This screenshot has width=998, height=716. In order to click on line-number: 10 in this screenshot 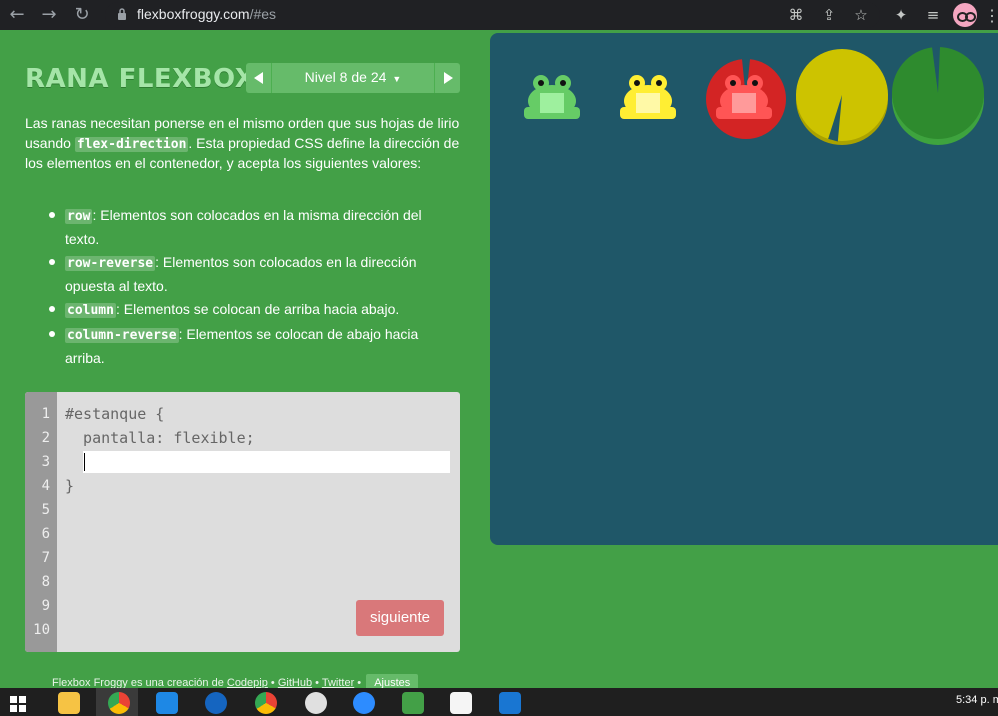, I will do `click(41, 630)`.